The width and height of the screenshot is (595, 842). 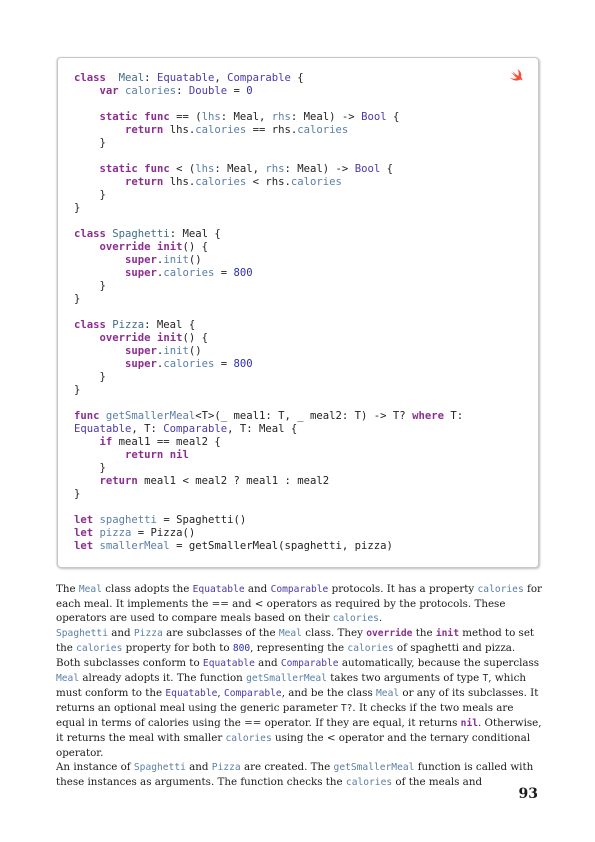 I want to click on code-token: = Pizza(), so click(x=163, y=533).